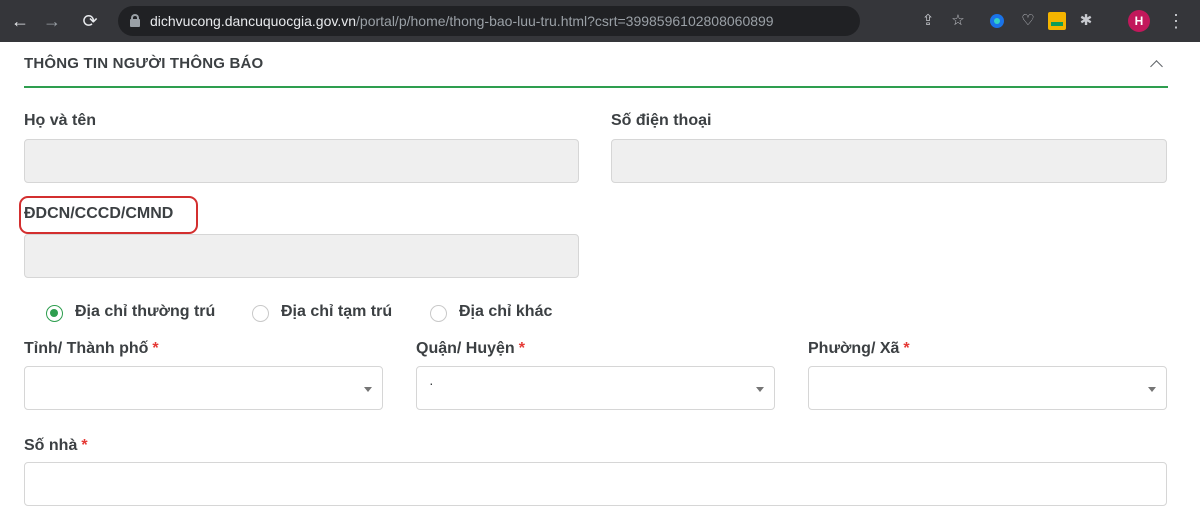 This screenshot has width=1200, height=509. What do you see at coordinates (337, 311) in the screenshot?
I see `radio-label: Địa chỉ tạm trú` at bounding box center [337, 311].